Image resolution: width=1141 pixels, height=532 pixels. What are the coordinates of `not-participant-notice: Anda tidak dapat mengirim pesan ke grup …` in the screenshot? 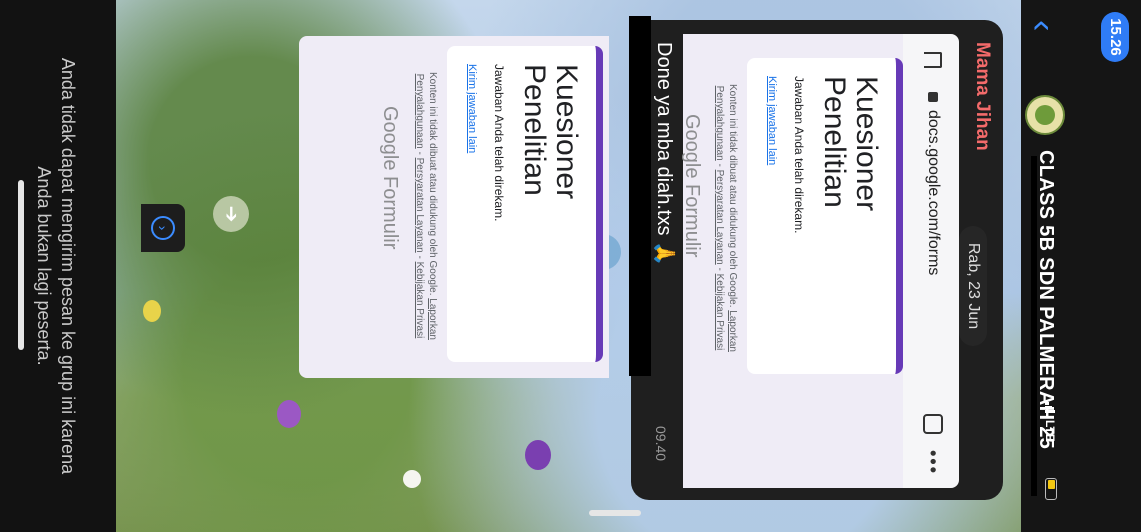 It's located at (56, 266).